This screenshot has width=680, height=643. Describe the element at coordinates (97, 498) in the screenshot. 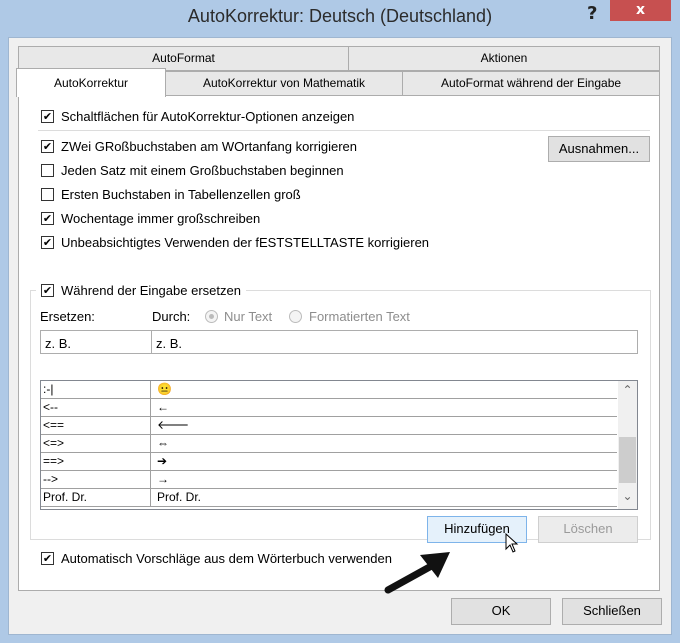

I see `list-item-replace: Prof. Dr.` at that location.